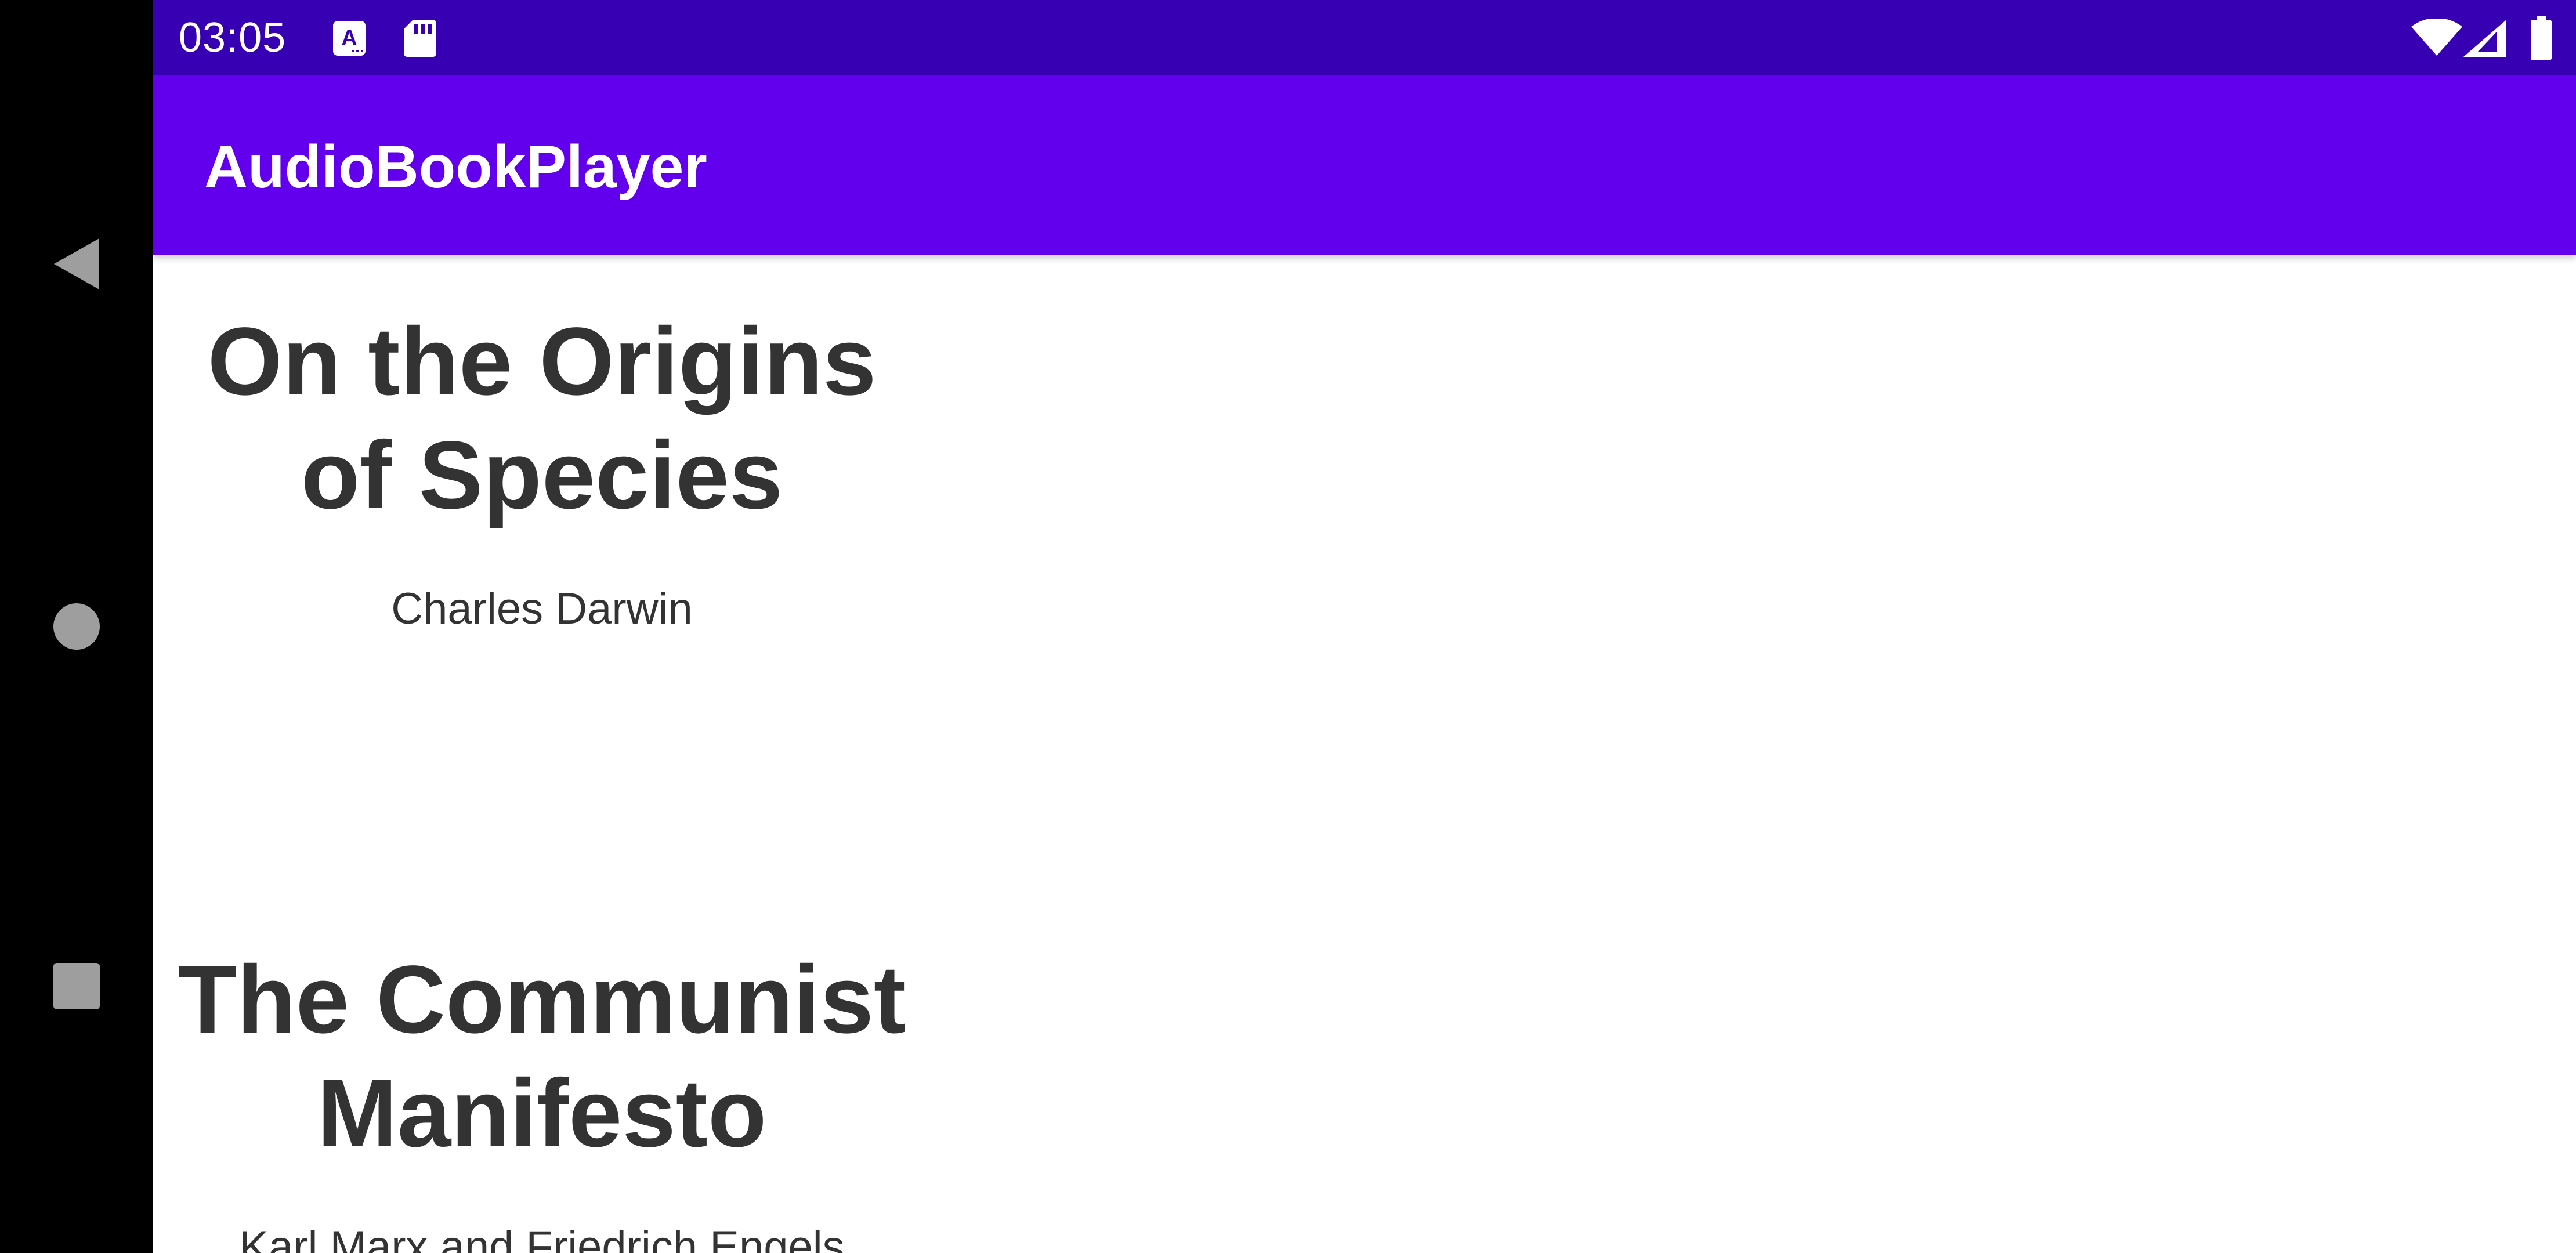 The height and width of the screenshot is (1253, 2576). I want to click on cellular-signal-icon, so click(2484, 38).